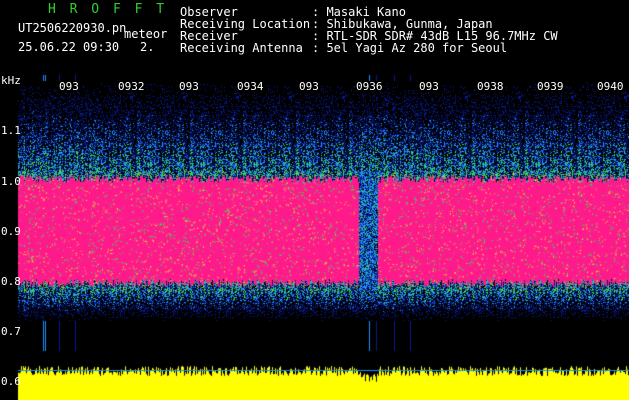 The width and height of the screenshot is (629, 400). Describe the element at coordinates (11, 281) in the screenshot. I see `y-tick-label: 0.8` at that location.